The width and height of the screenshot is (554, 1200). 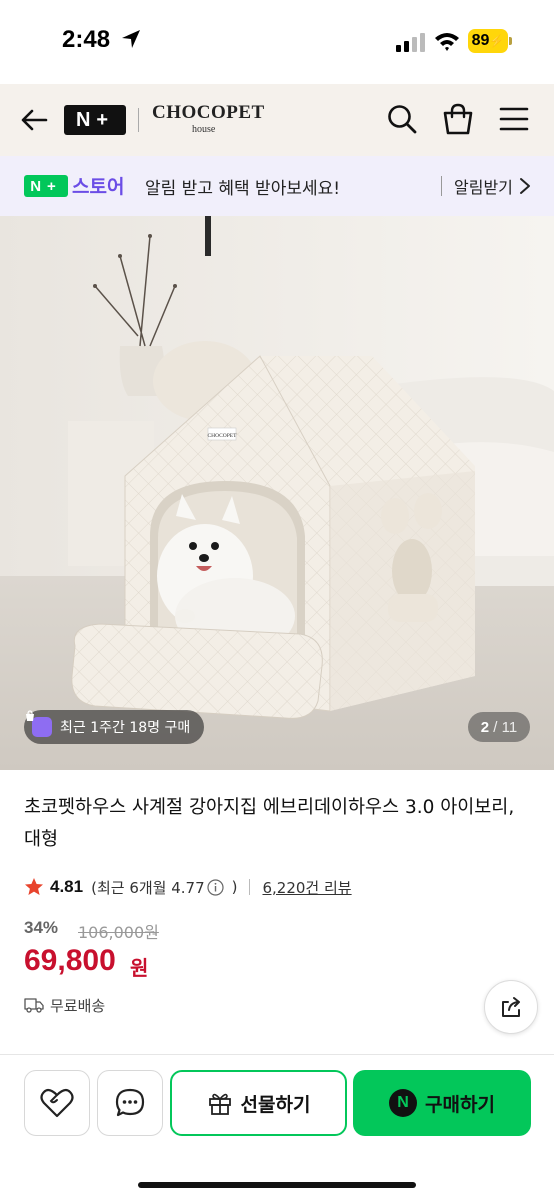 I want to click on sale-price: 69,800, so click(x=70, y=960).